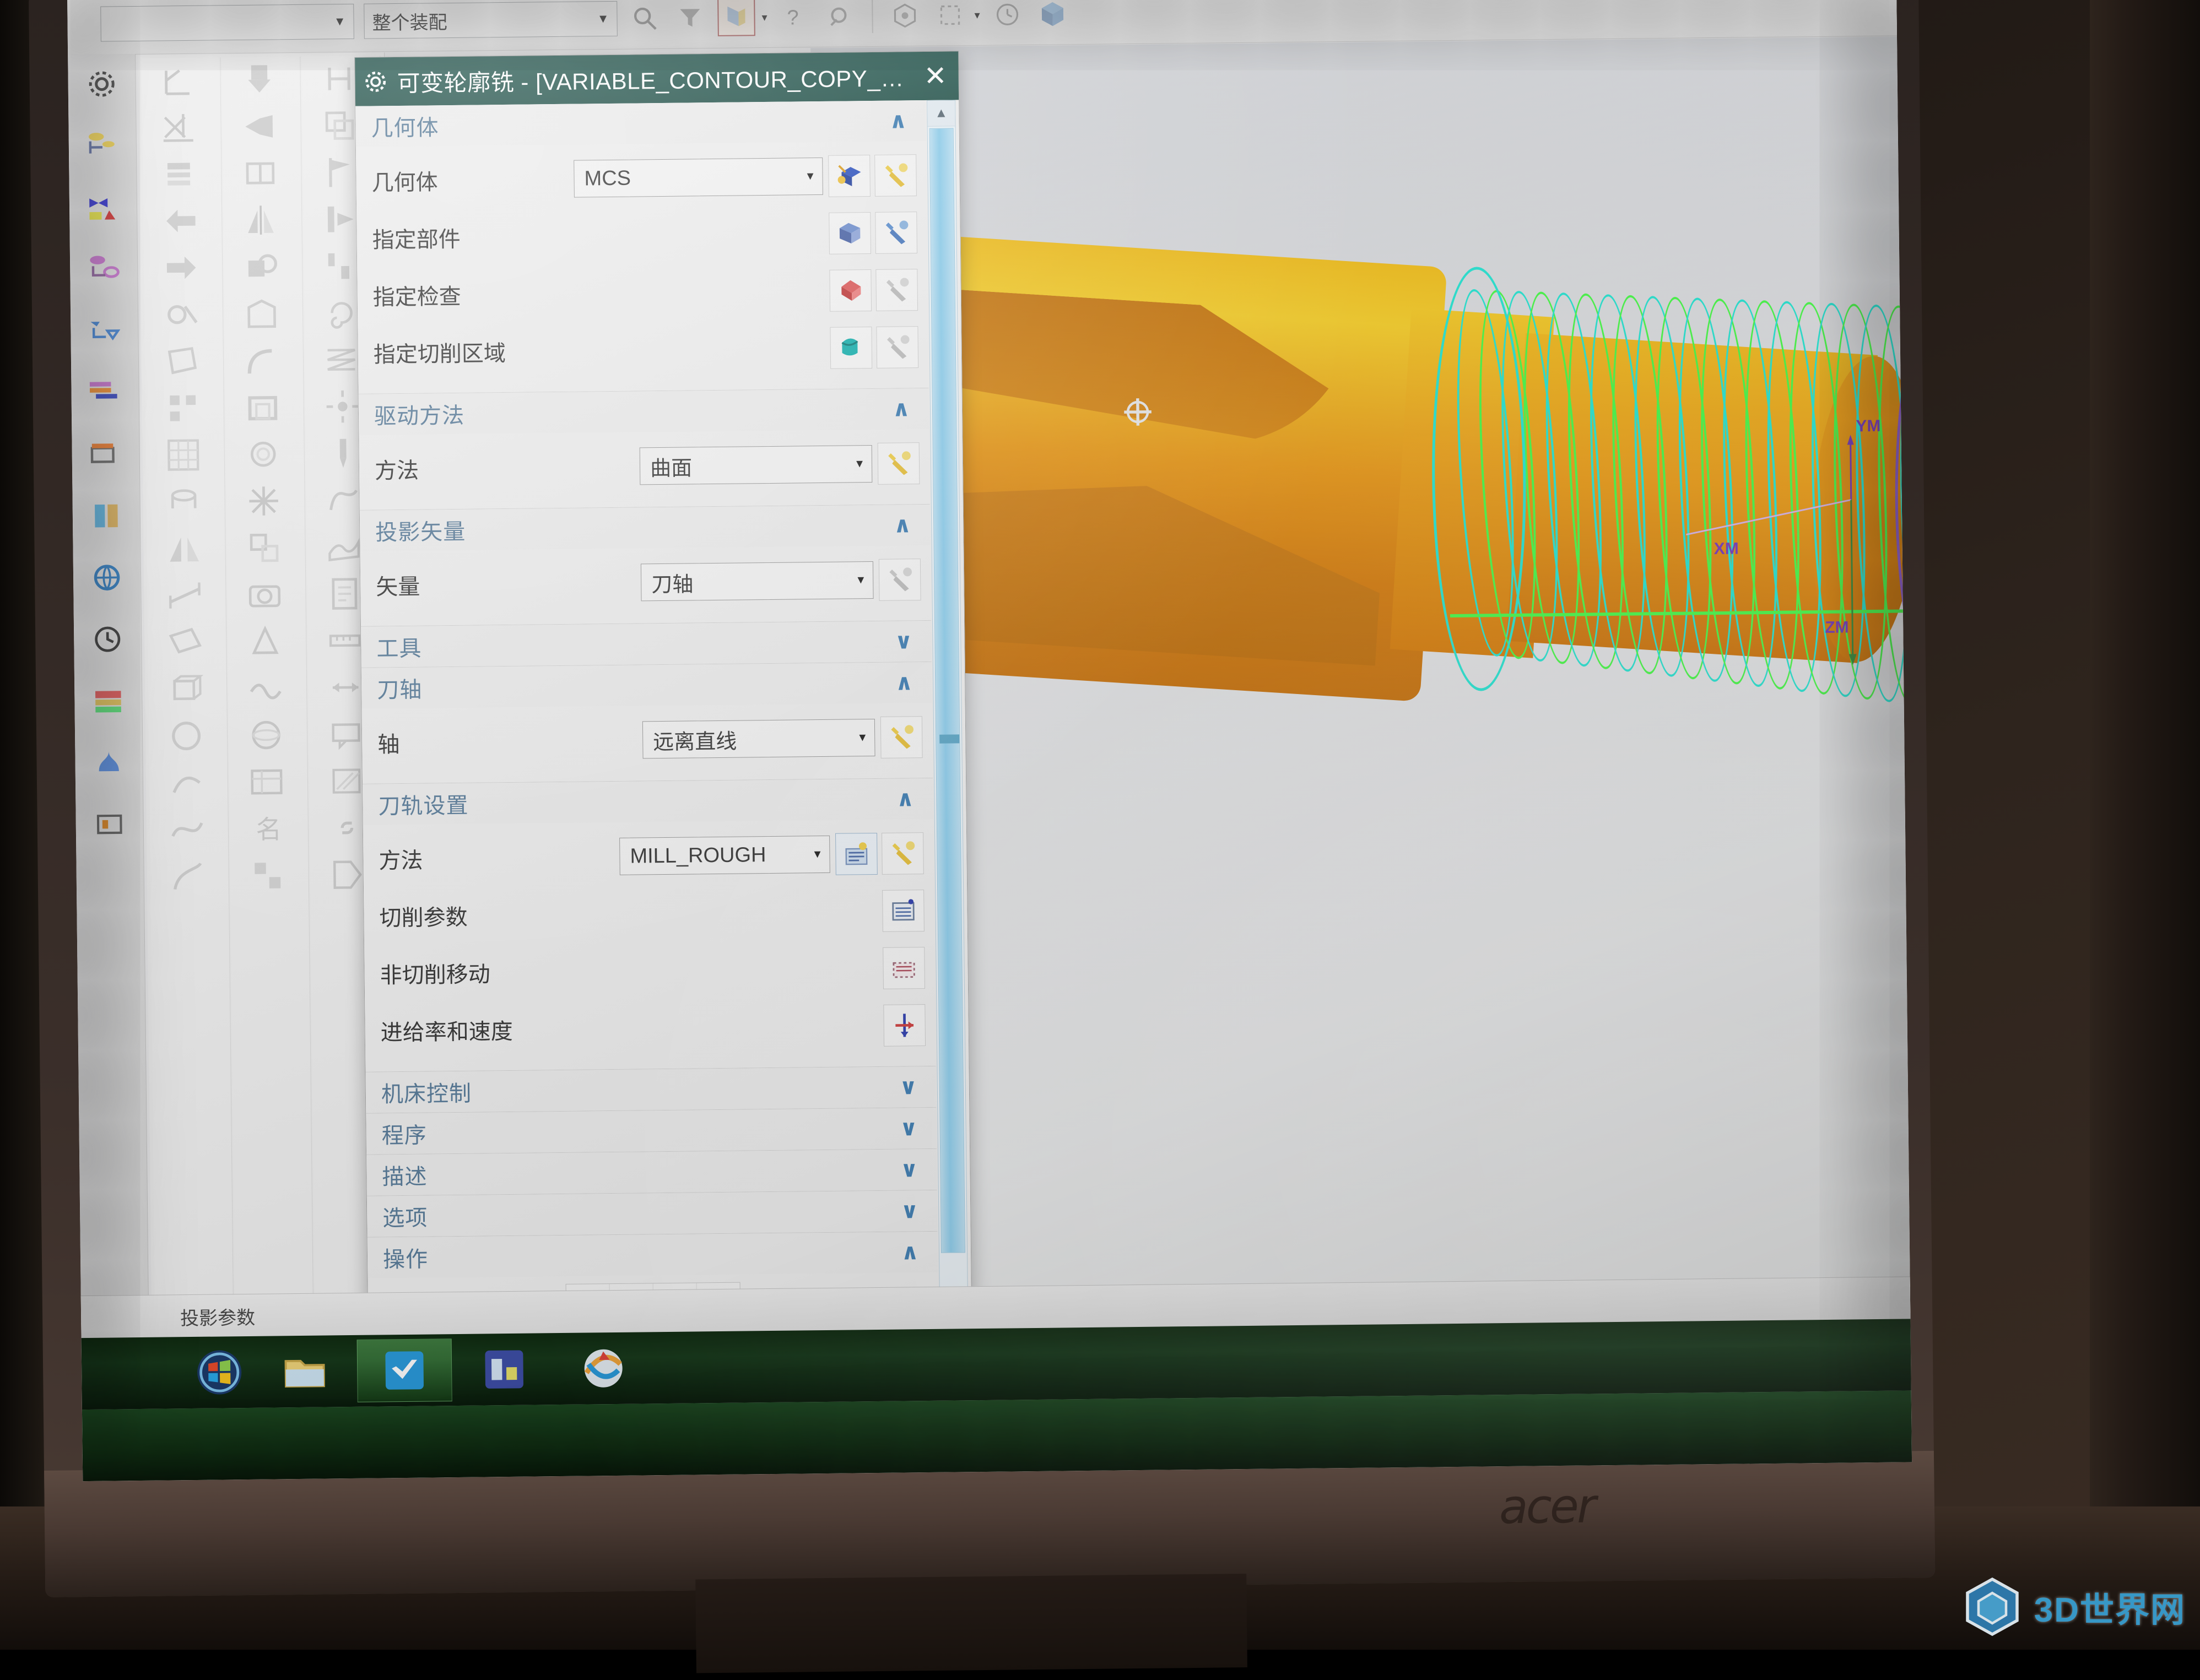 This screenshot has width=2200, height=1680. What do you see at coordinates (183, 501) in the screenshot?
I see `revolve-icon` at bounding box center [183, 501].